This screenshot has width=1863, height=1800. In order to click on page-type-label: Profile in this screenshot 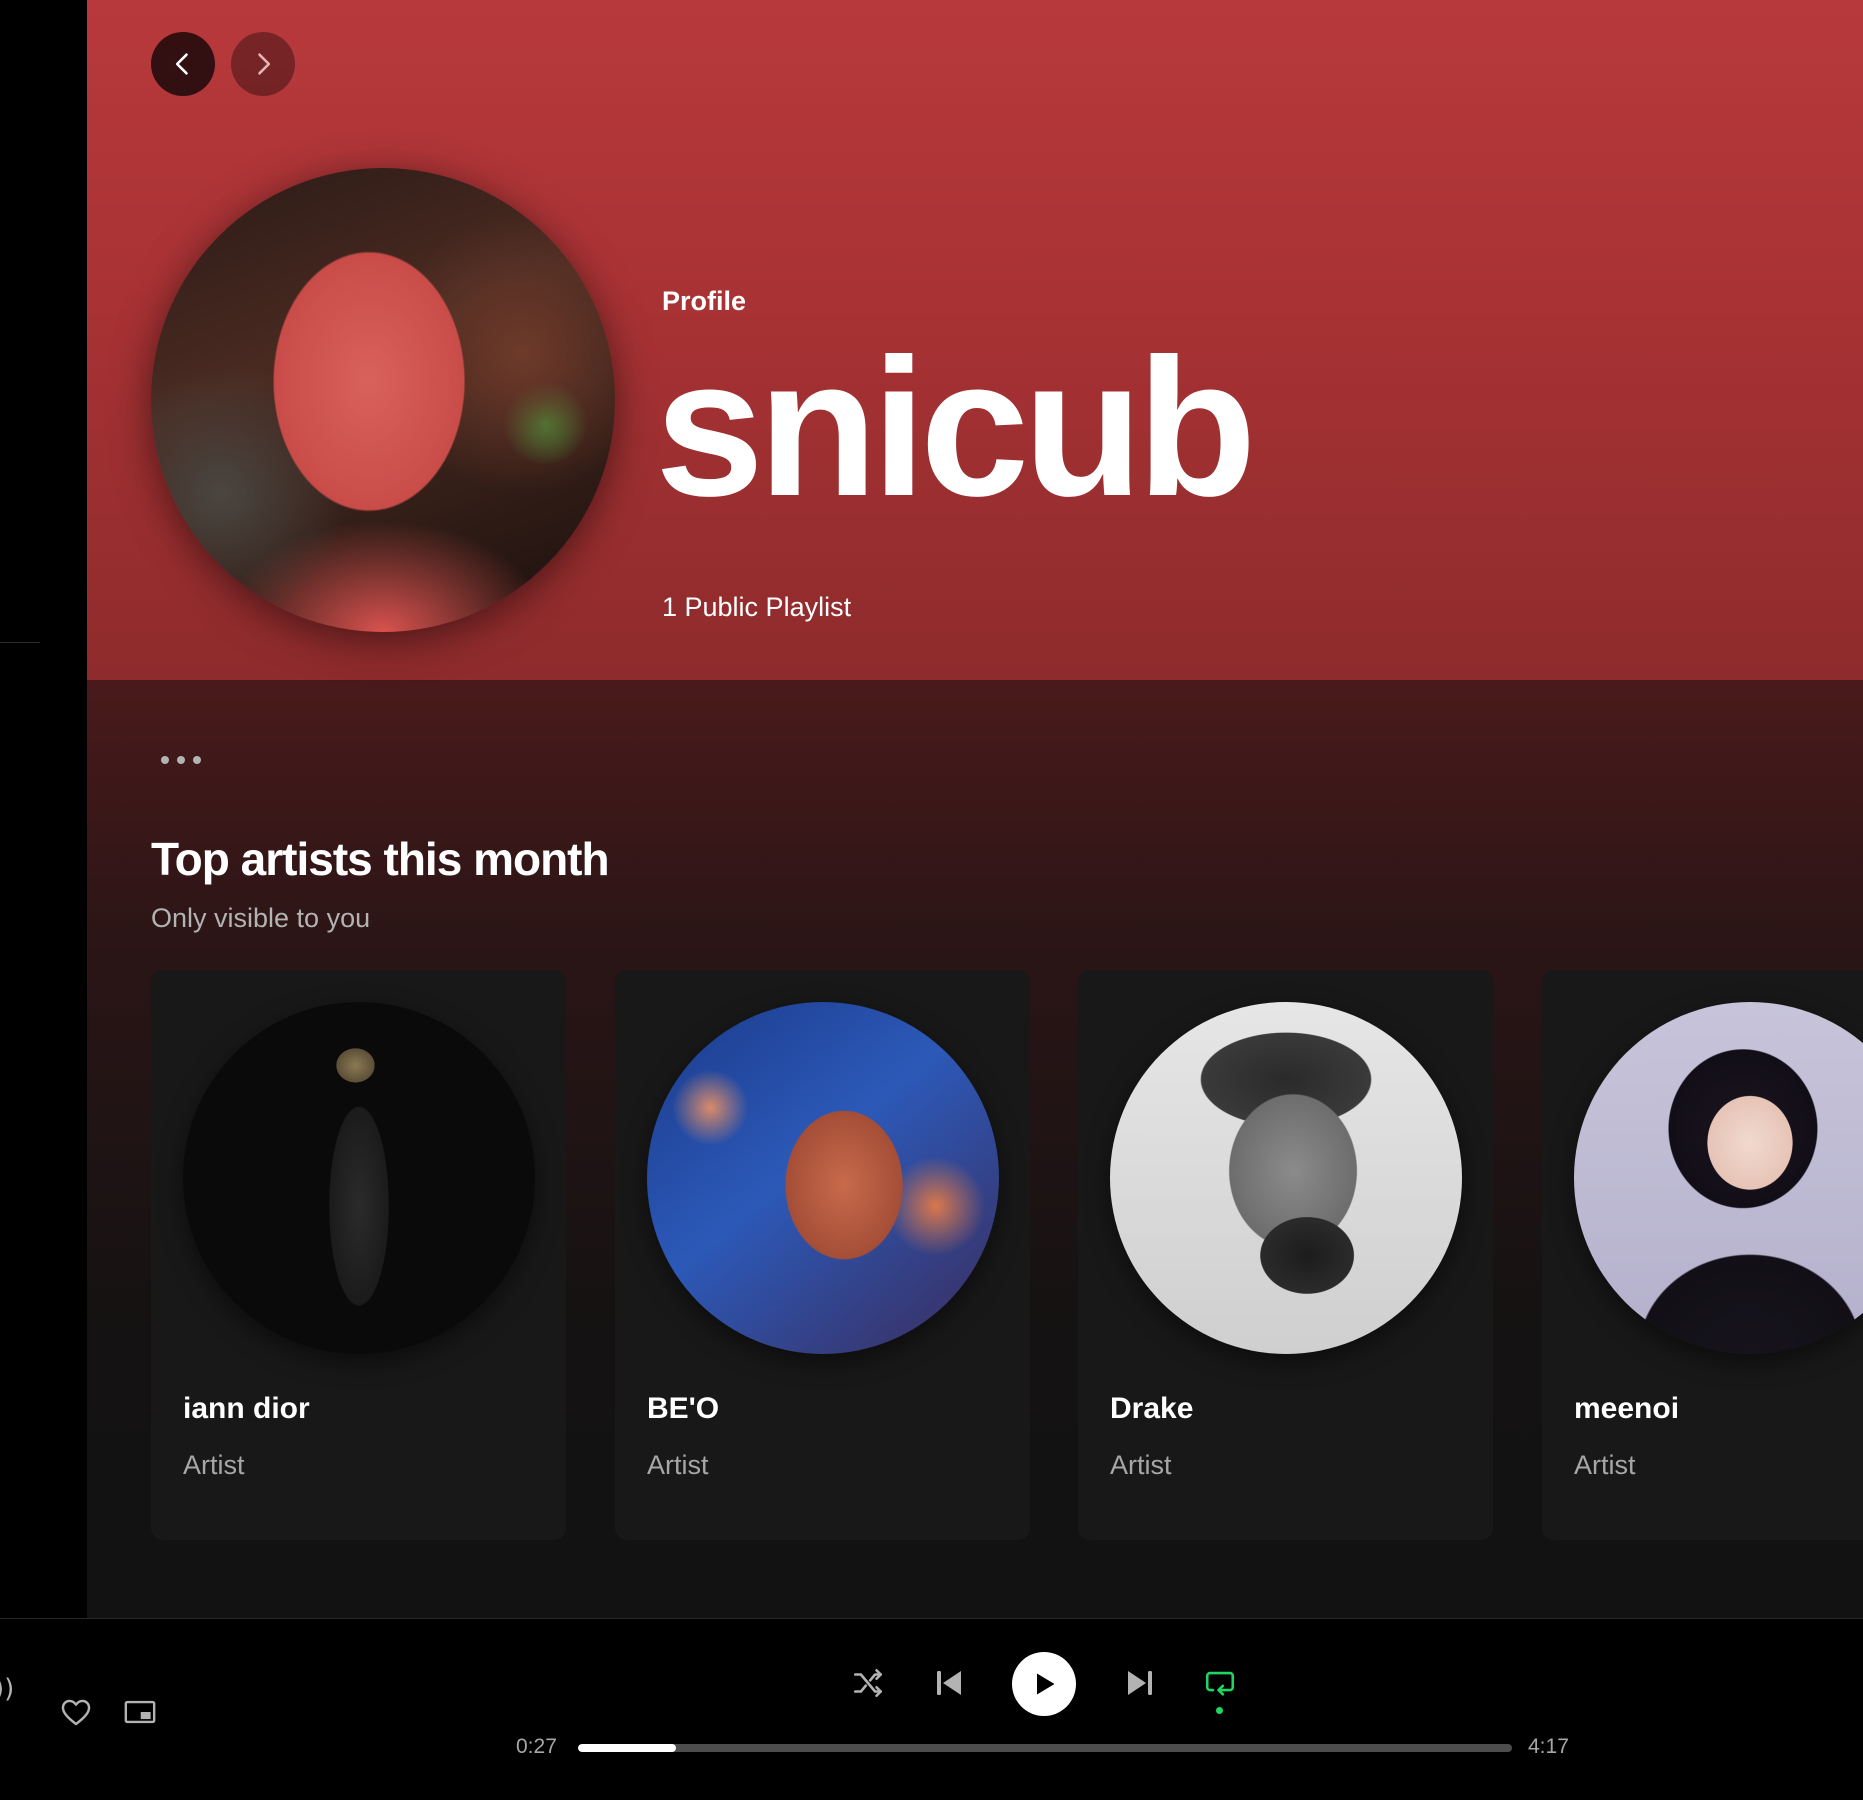, I will do `click(704, 301)`.